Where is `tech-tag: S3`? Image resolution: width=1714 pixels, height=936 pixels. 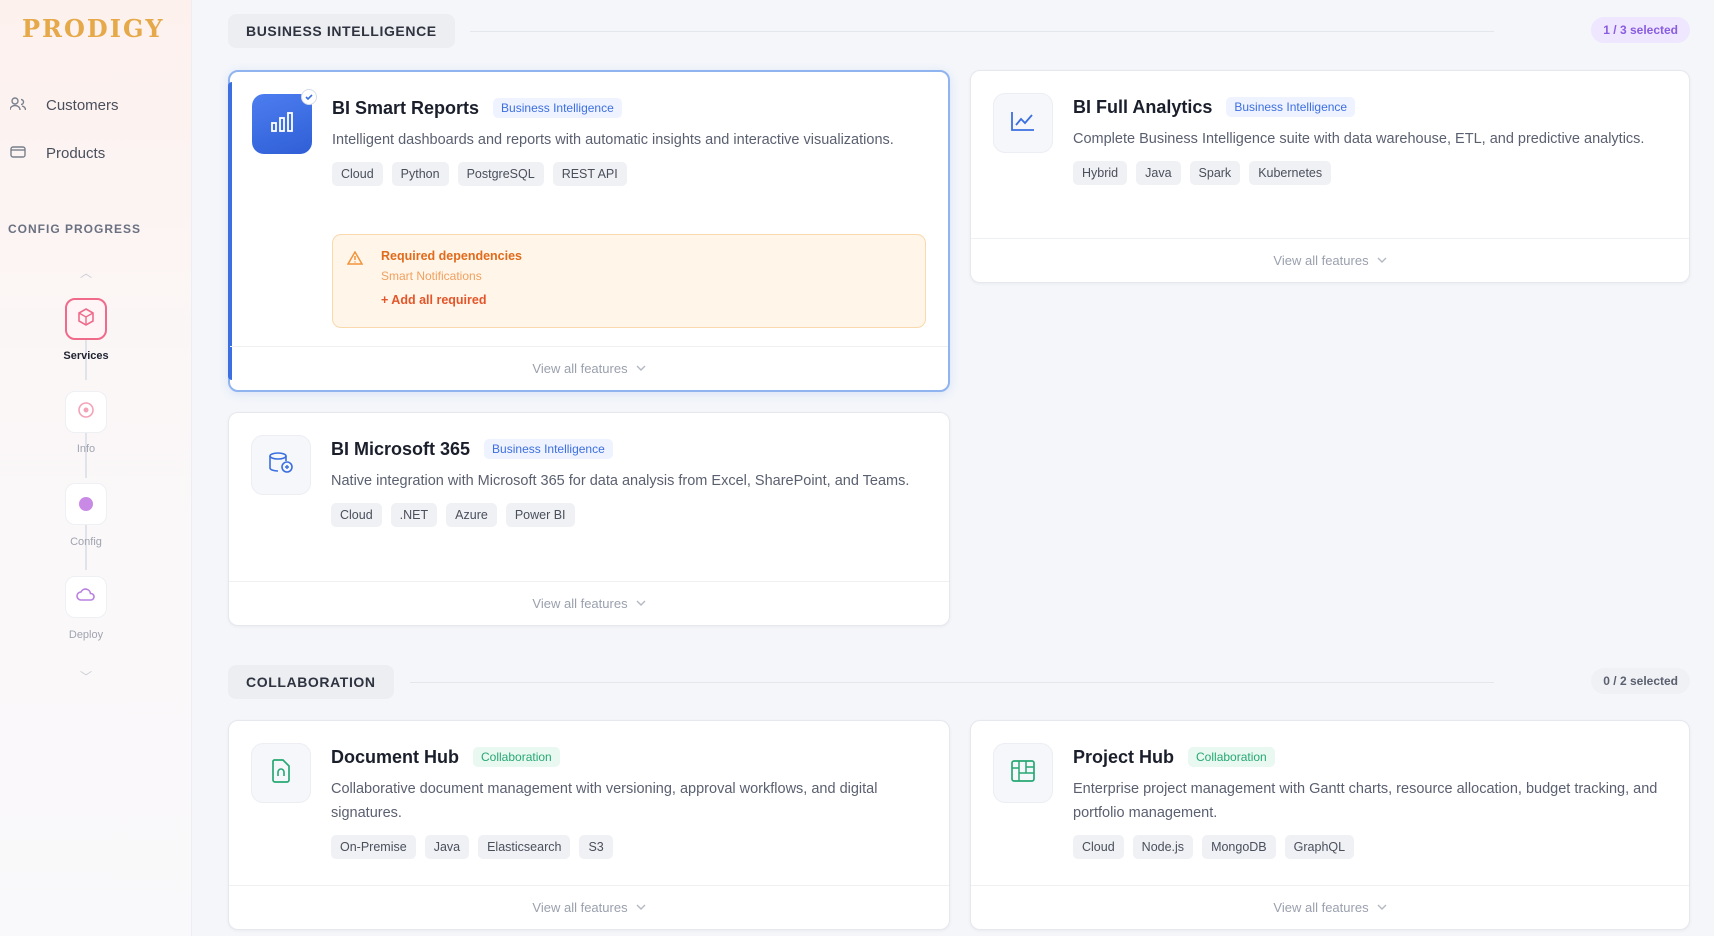
tech-tag: S3 is located at coordinates (596, 847).